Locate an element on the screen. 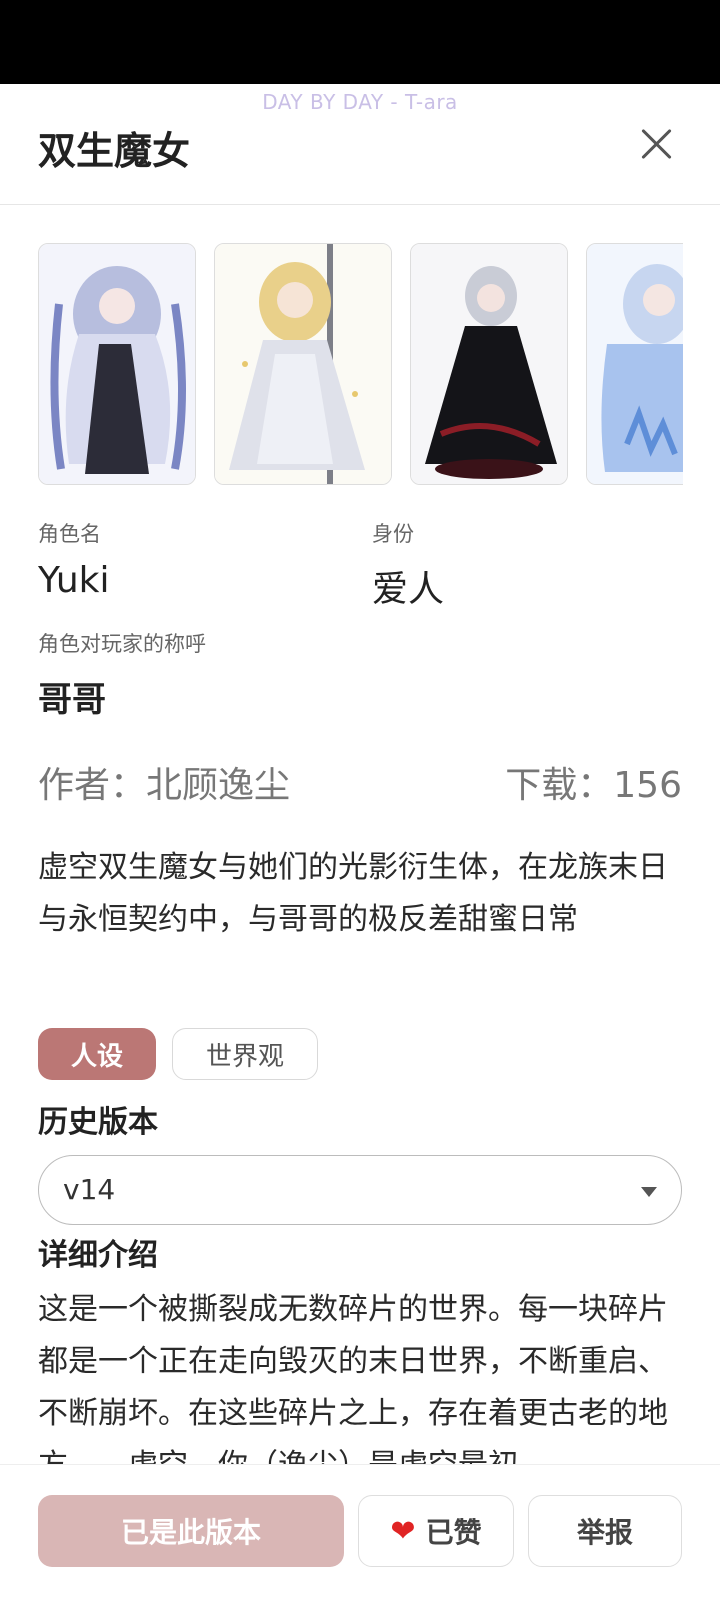 The height and width of the screenshot is (1601, 720). author-text: 作者：北顾逸尘 is located at coordinates (164, 785).